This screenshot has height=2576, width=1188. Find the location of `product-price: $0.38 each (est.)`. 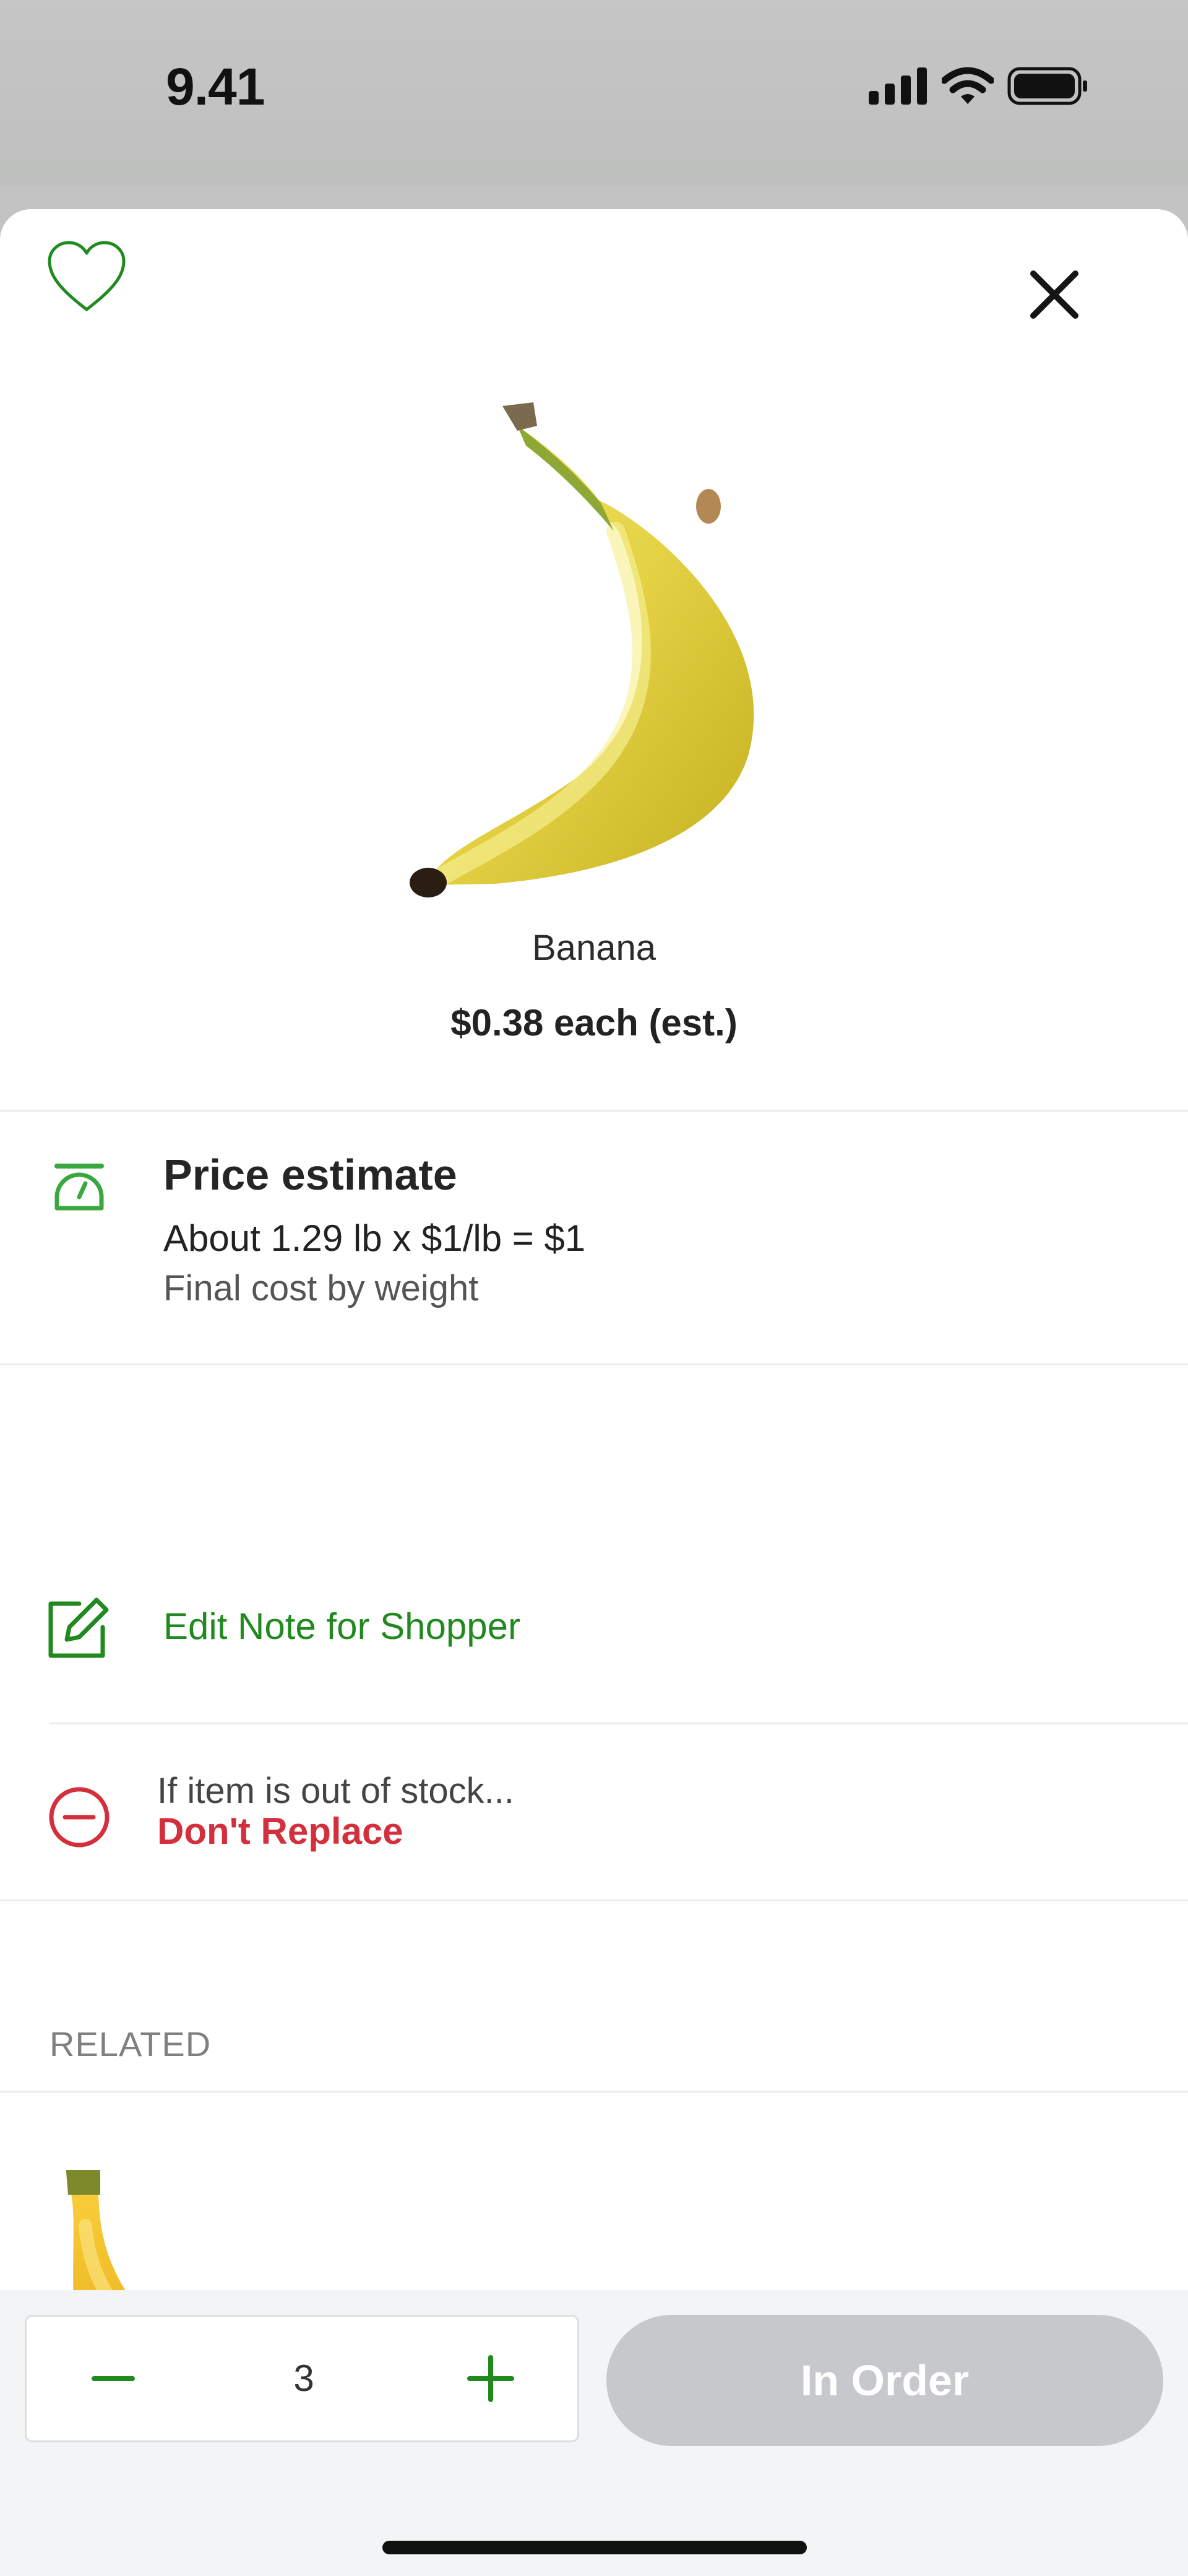

product-price: $0.38 each (est.) is located at coordinates (594, 1023).